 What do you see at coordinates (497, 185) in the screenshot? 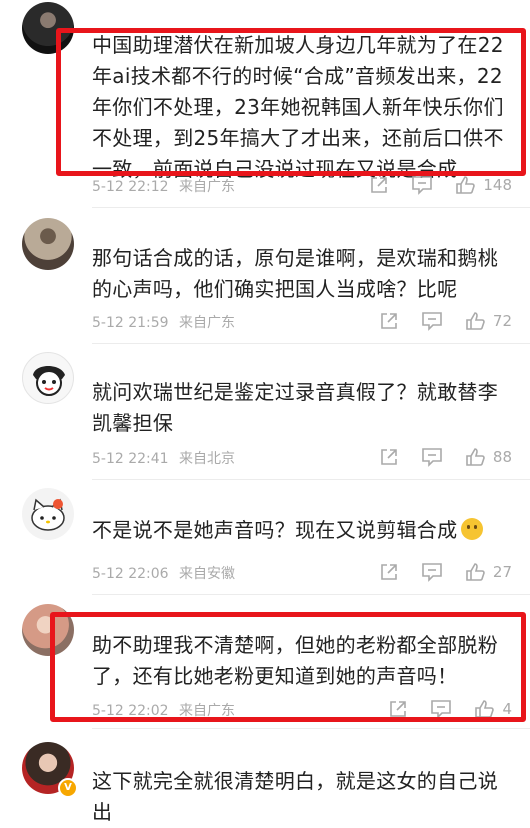
I see `like-count: 148` at bounding box center [497, 185].